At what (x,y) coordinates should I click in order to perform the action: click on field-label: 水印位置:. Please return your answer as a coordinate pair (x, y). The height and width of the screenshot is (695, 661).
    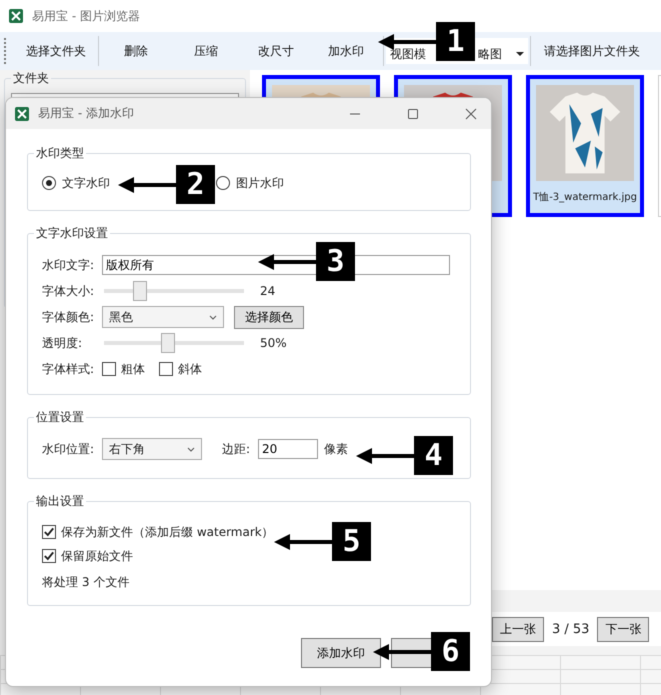
    Looking at the image, I should click on (69, 449).